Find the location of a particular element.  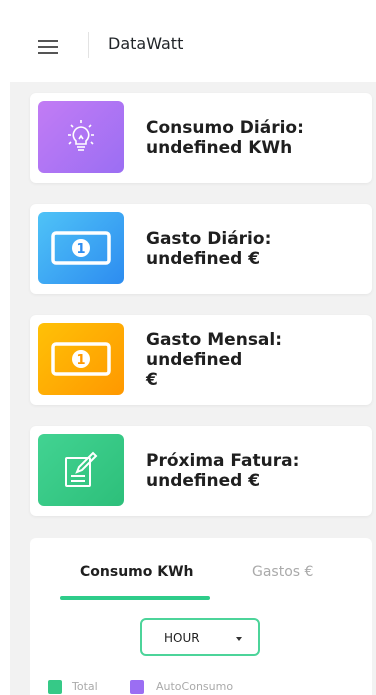

card-text: Consumo Diário: undefined KWh is located at coordinates (256, 138).